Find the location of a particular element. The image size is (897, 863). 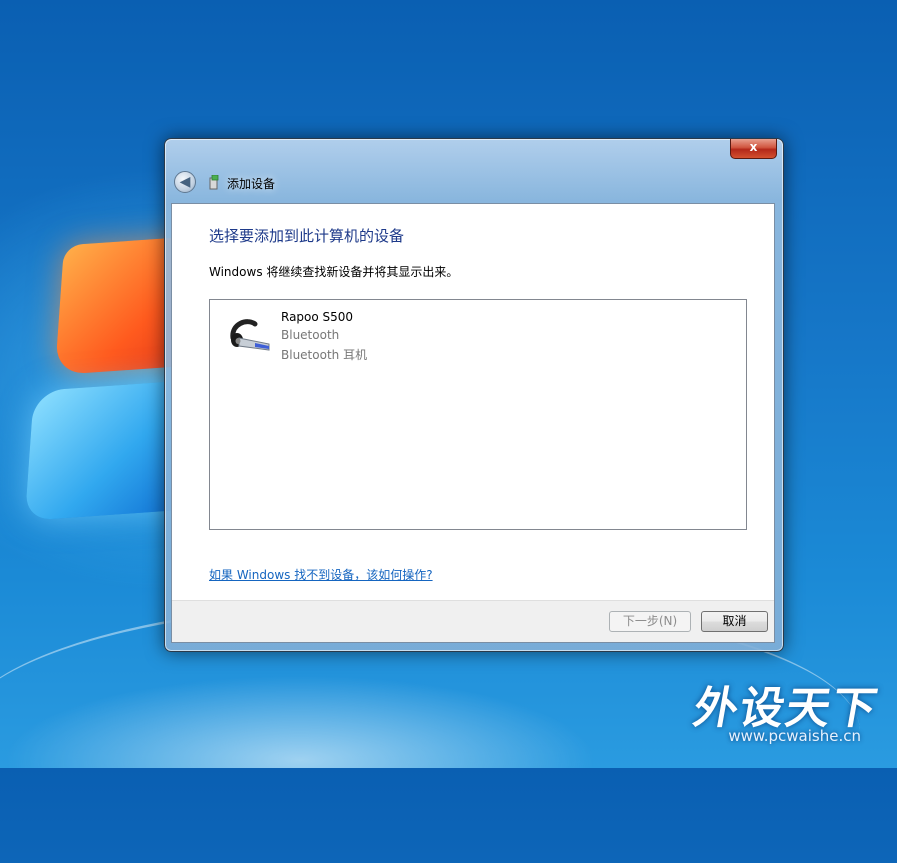

next-button: 下一步(N) is located at coordinates (650, 621).